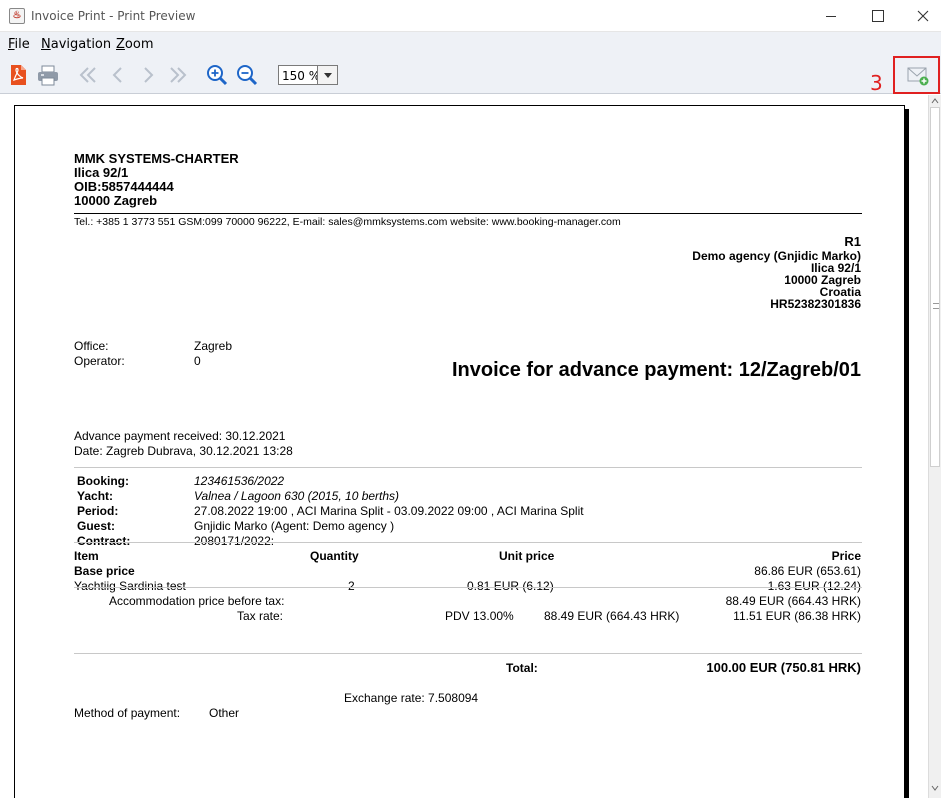 The width and height of the screenshot is (941, 798). I want to click on menu-zoom: Zoom, so click(134, 44).